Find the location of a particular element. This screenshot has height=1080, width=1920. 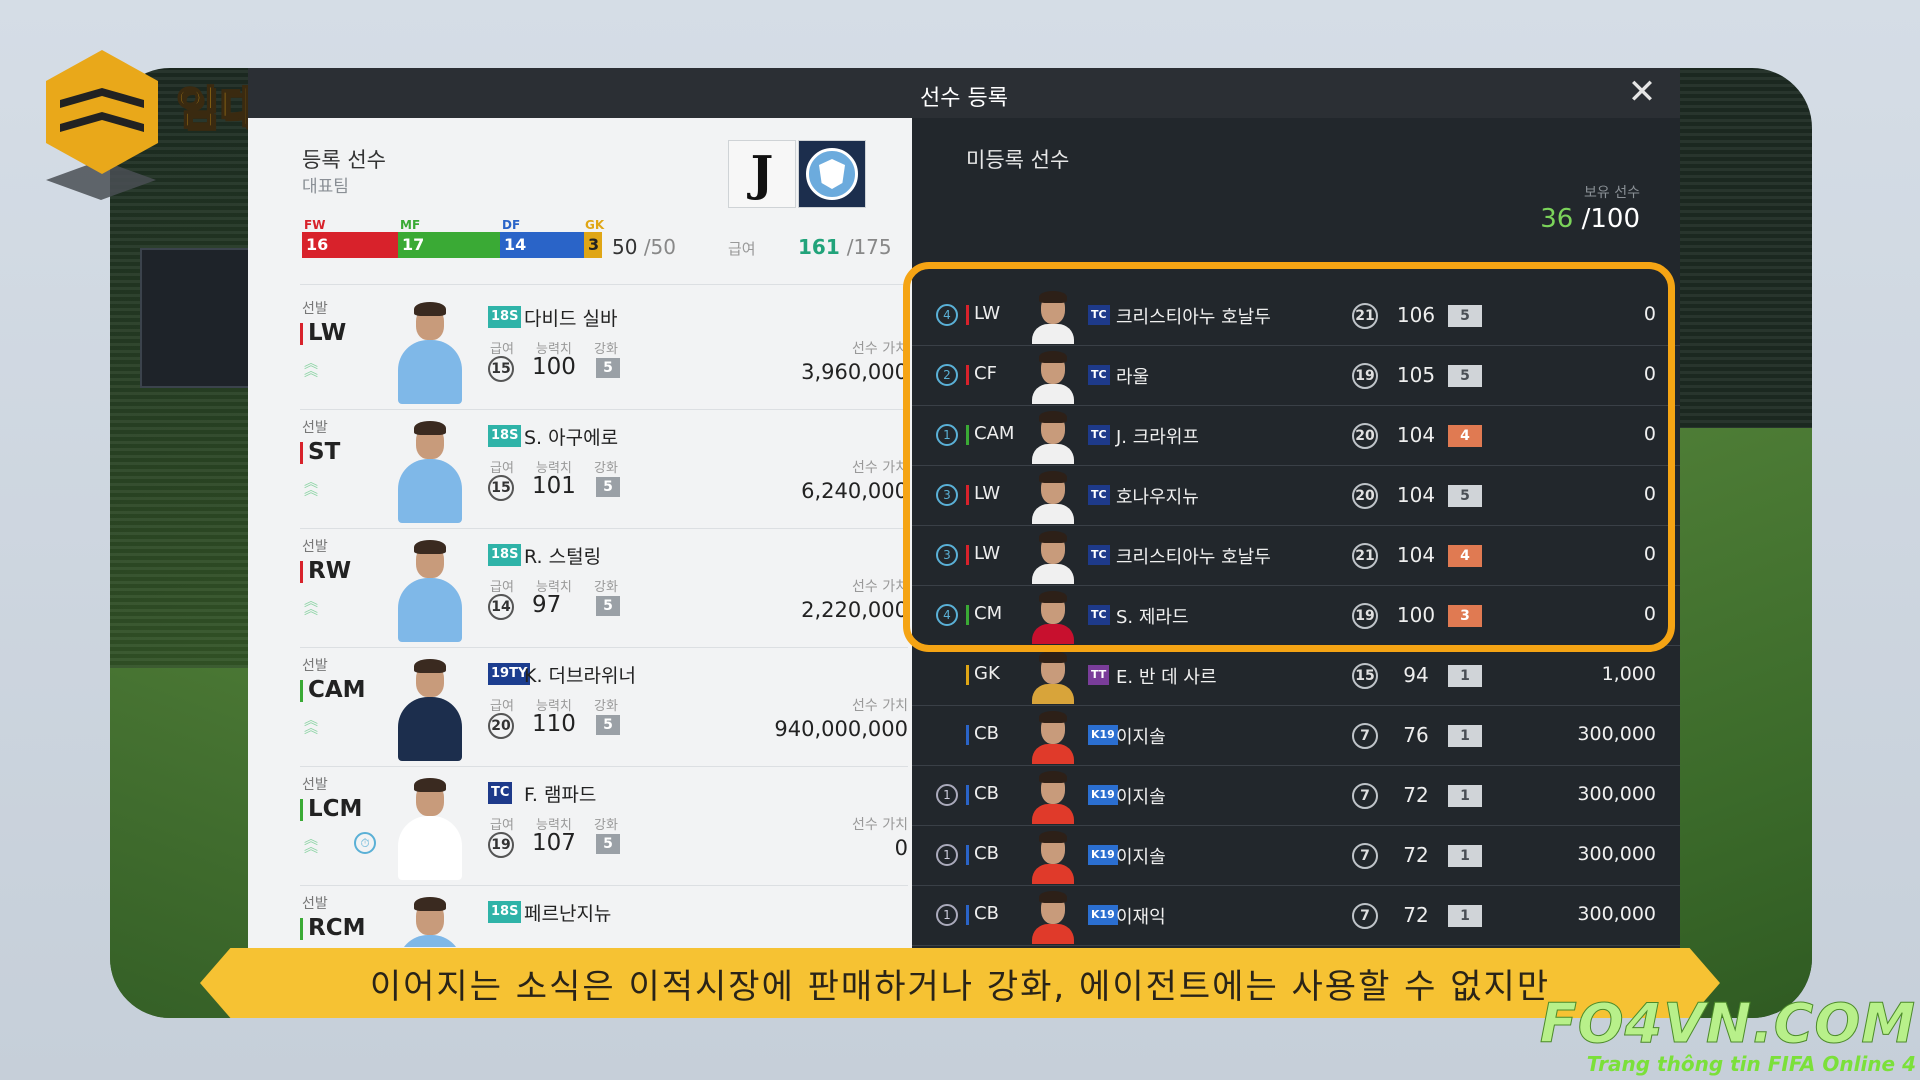

registered-player-row: 선발 LCM ︽ ︽ ⏱ TC F. 램파드 급여 능력치 강화 19 107 5 선수 가치 0 is located at coordinates (604, 827).